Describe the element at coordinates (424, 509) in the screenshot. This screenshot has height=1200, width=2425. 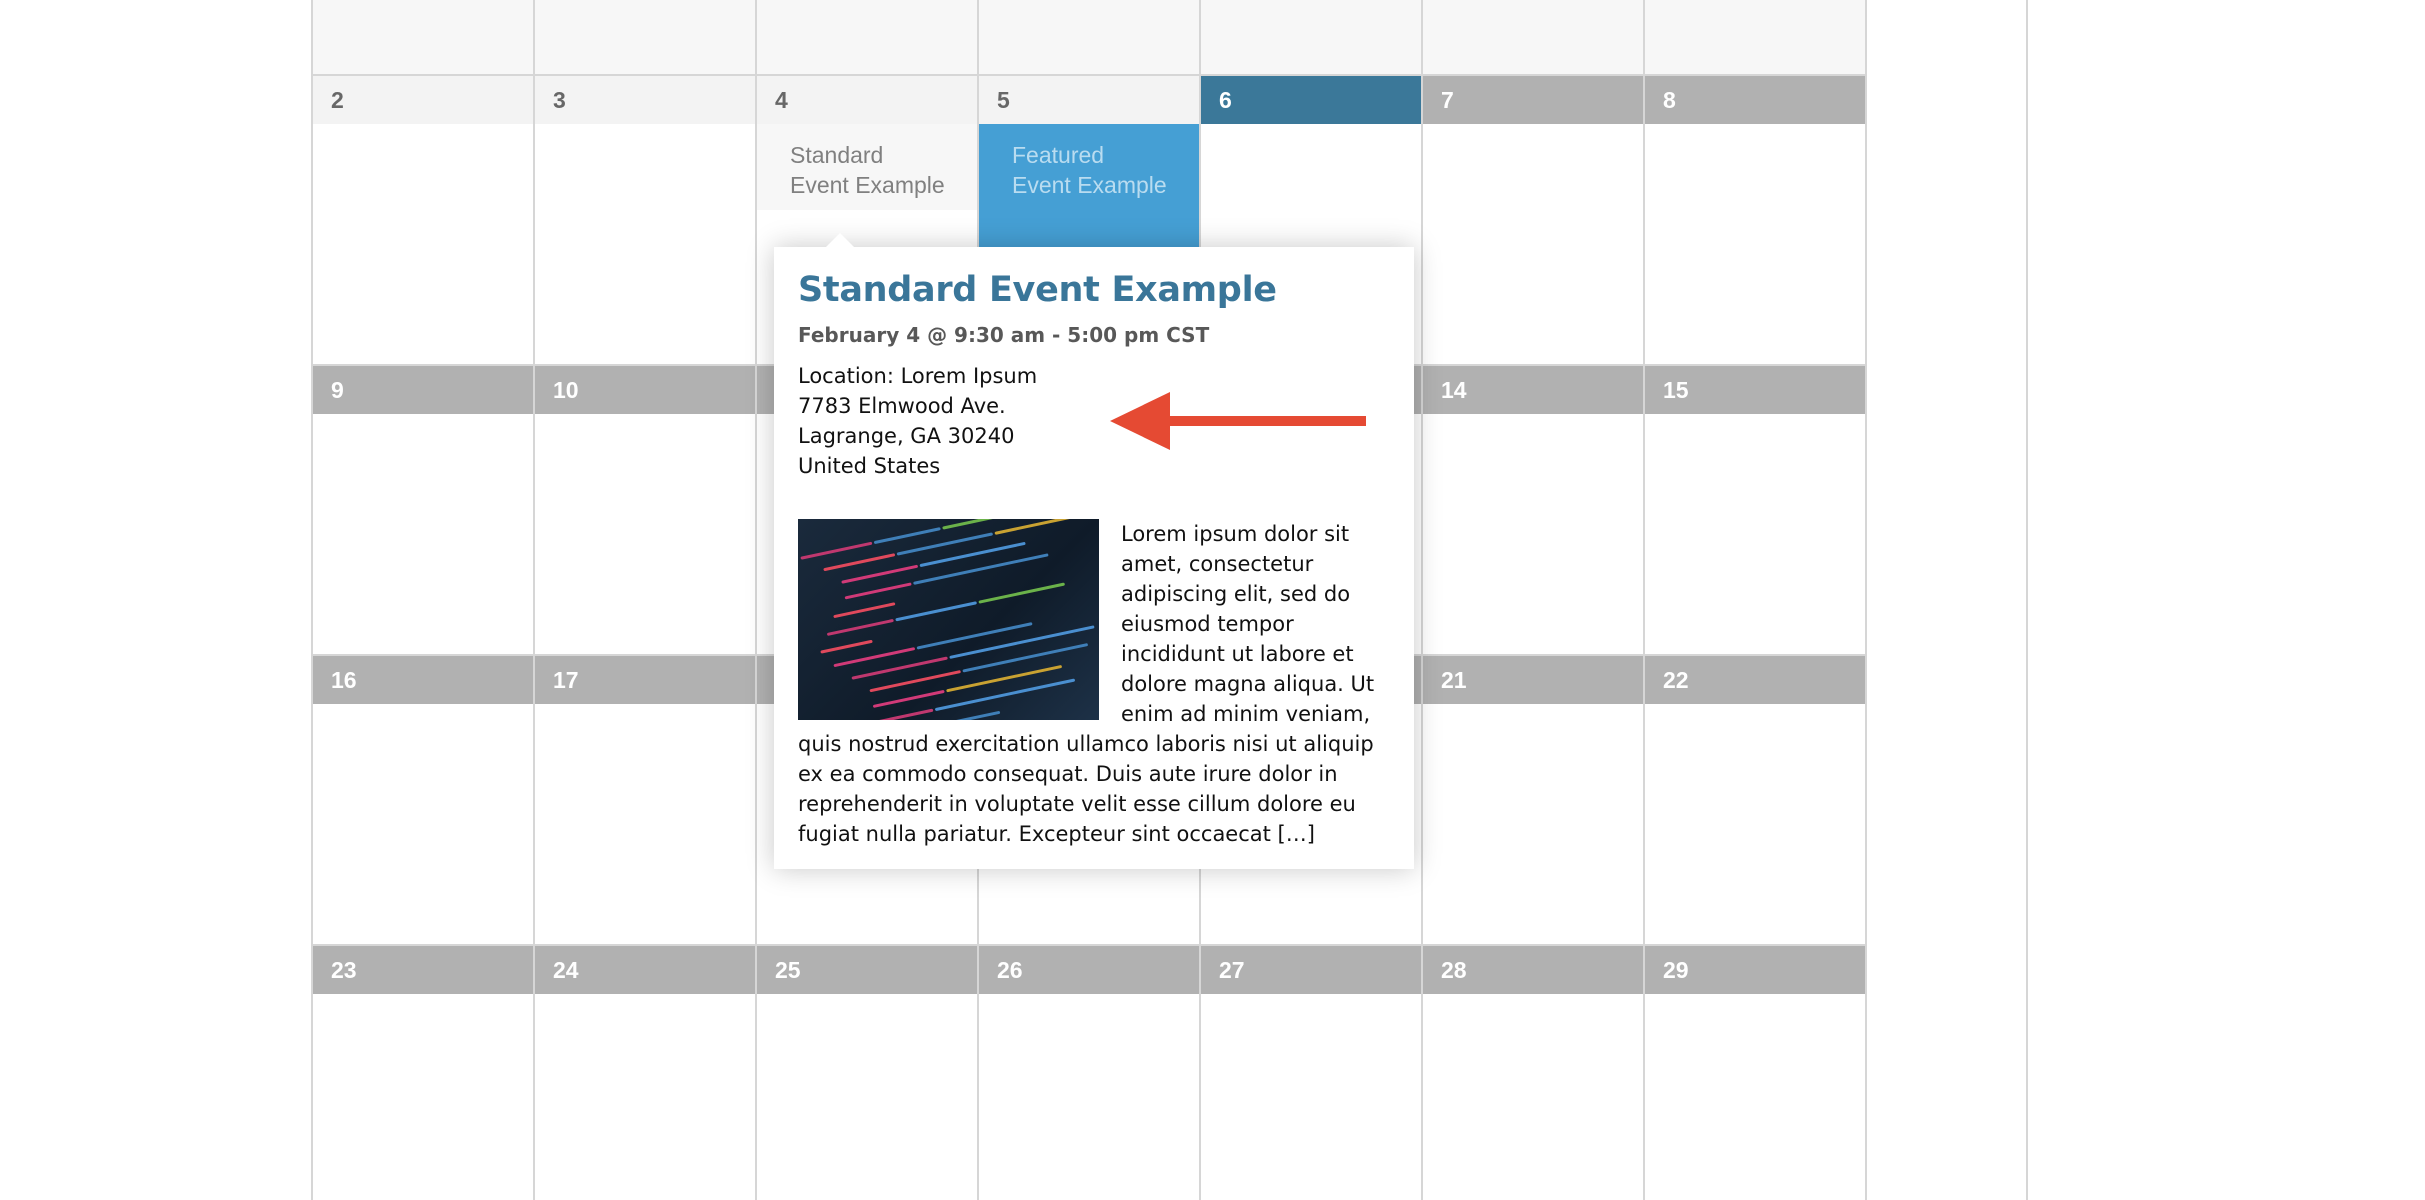
I see `calendar-day: 9` at that location.